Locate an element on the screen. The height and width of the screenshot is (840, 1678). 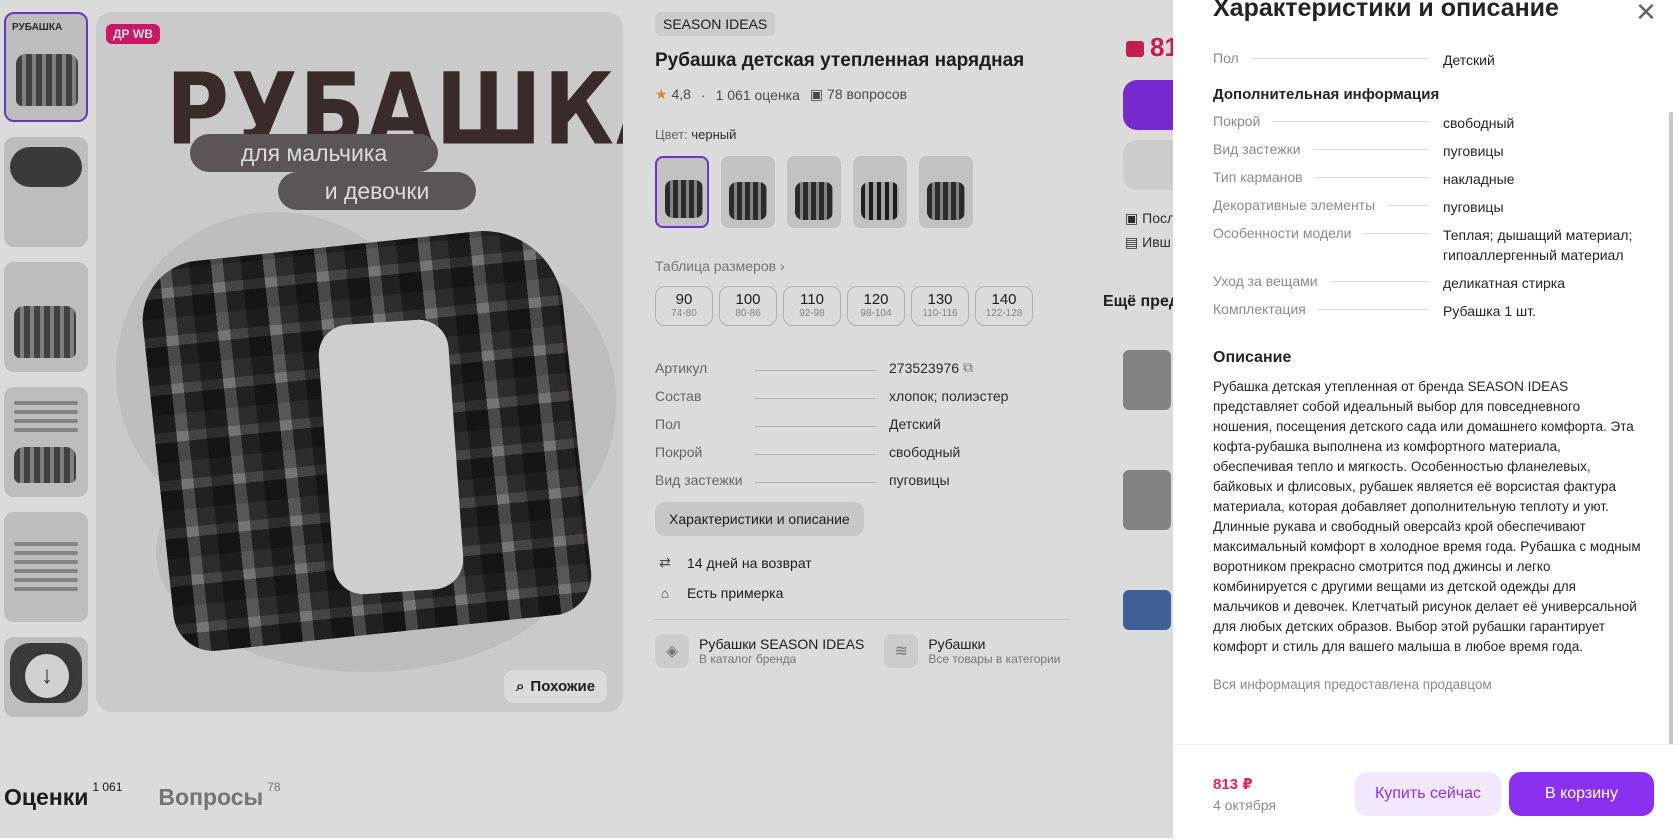
size-range: 110-116 is located at coordinates (940, 313).